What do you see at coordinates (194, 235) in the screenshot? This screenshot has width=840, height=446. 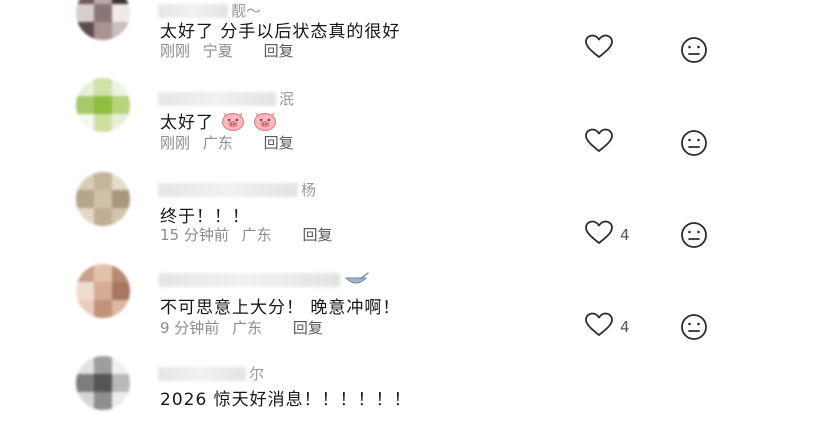 I see `comment-time: 15 分钟前` at bounding box center [194, 235].